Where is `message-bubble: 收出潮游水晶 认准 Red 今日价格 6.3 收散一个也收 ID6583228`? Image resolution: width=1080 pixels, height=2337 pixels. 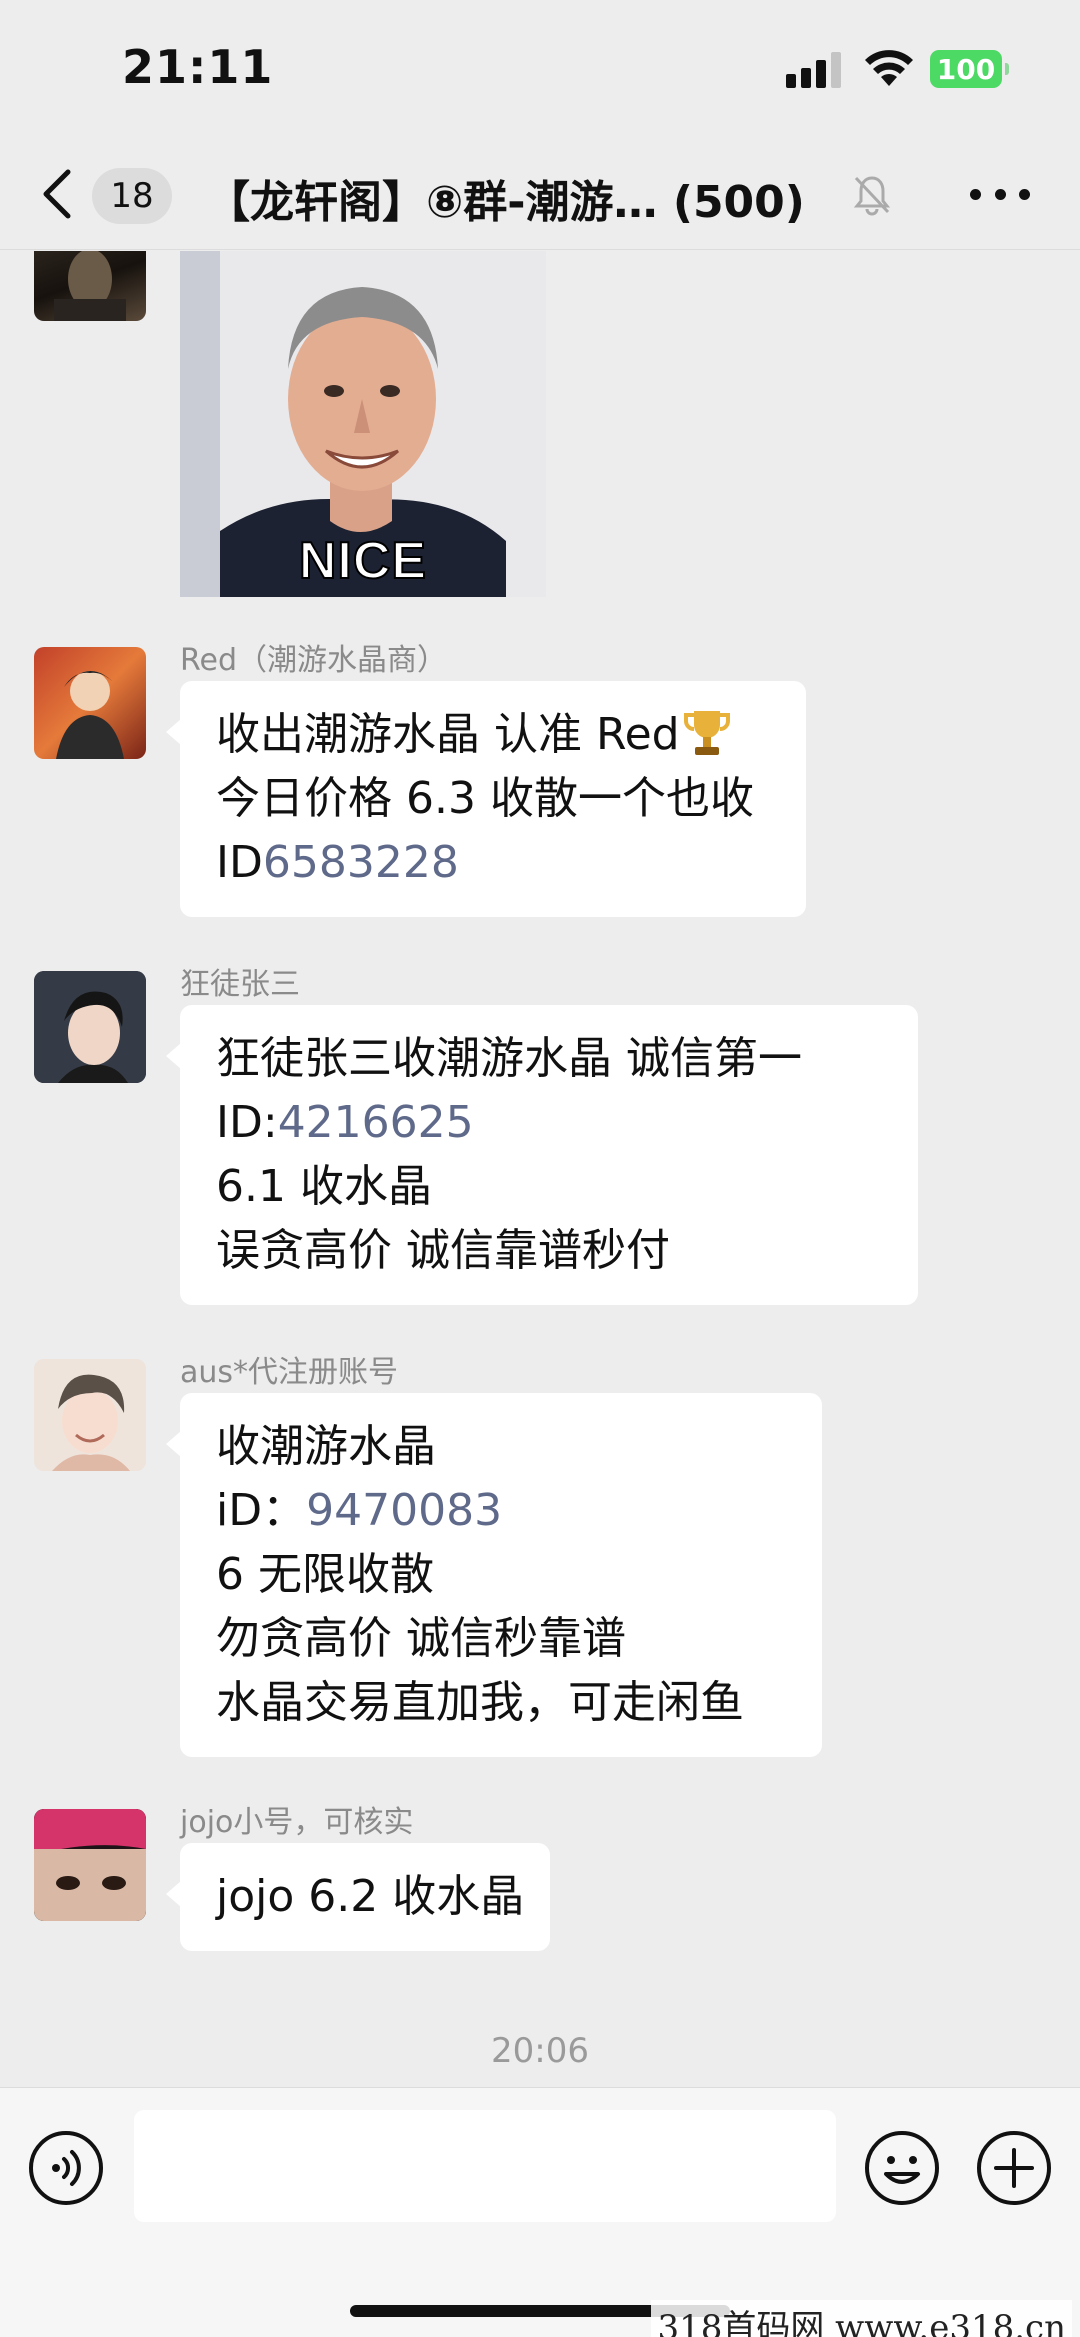
message-bubble: 收出潮游水晶 认准 Red 今日价格 6.3 收散一个也收 ID6583228 is located at coordinates (486, 799).